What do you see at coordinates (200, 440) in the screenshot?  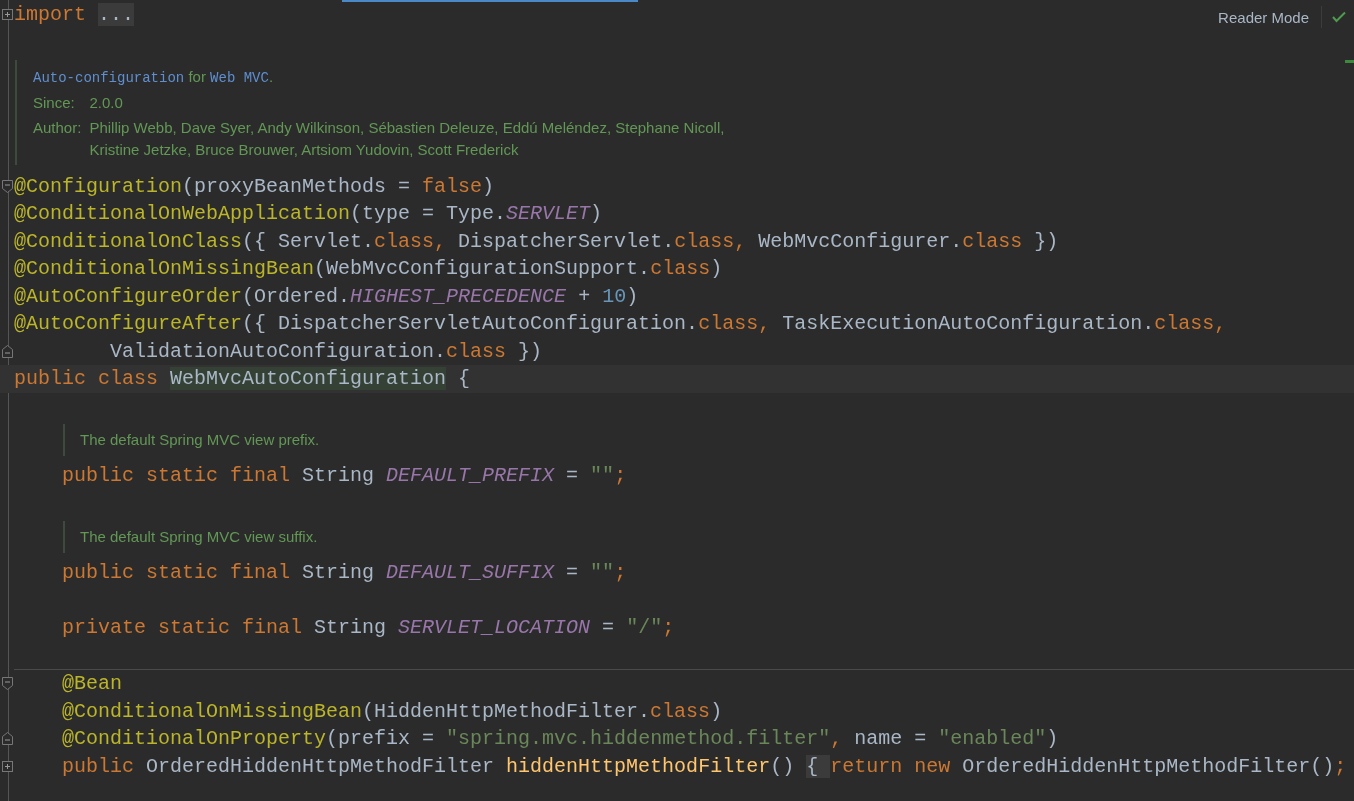 I see `doc-text: The default Spring MVC view prefix.` at bounding box center [200, 440].